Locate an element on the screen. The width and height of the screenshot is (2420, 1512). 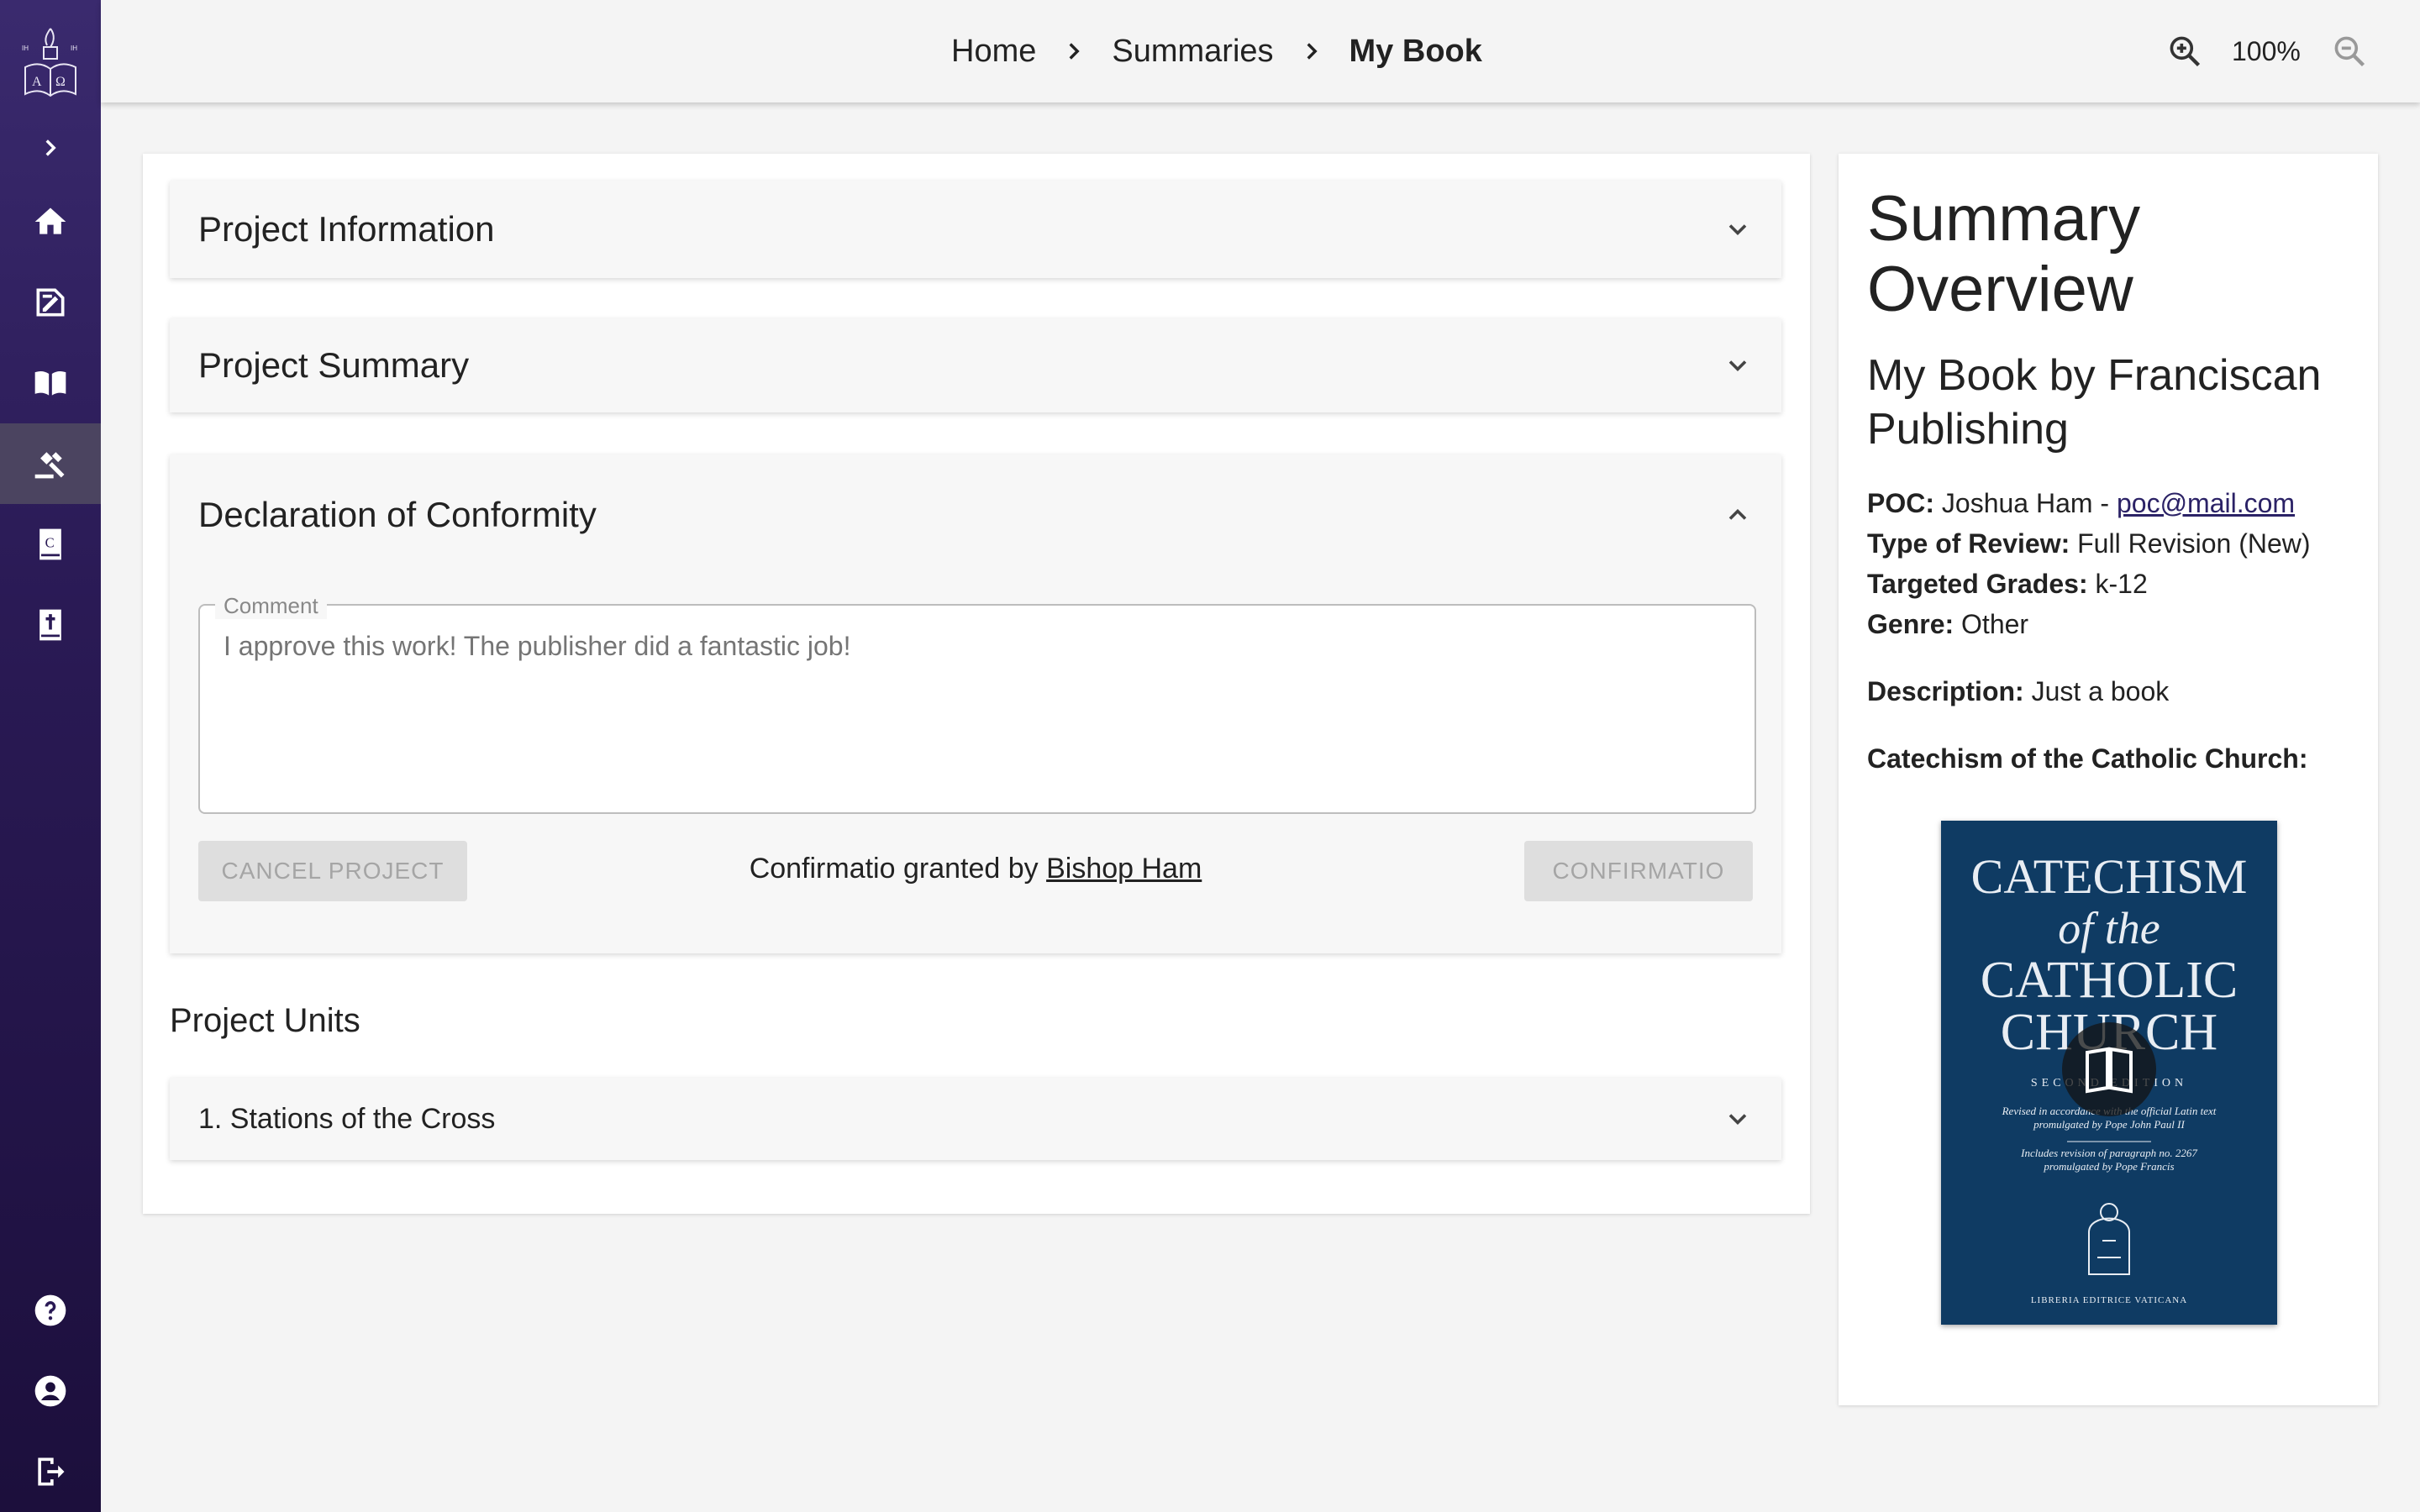
comment-field: Comment is located at coordinates (977, 703).